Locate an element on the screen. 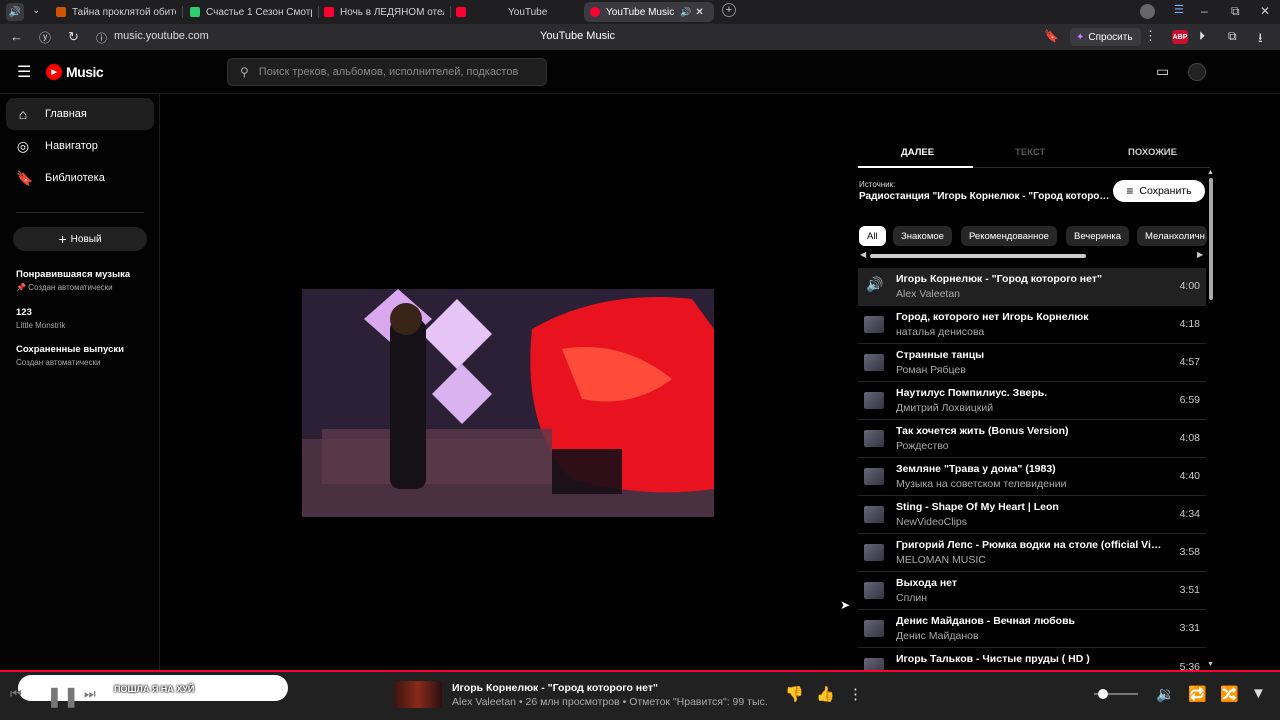 The height and width of the screenshot is (720, 1280). queue-row-duration: 4:18 is located at coordinates (1189, 324).